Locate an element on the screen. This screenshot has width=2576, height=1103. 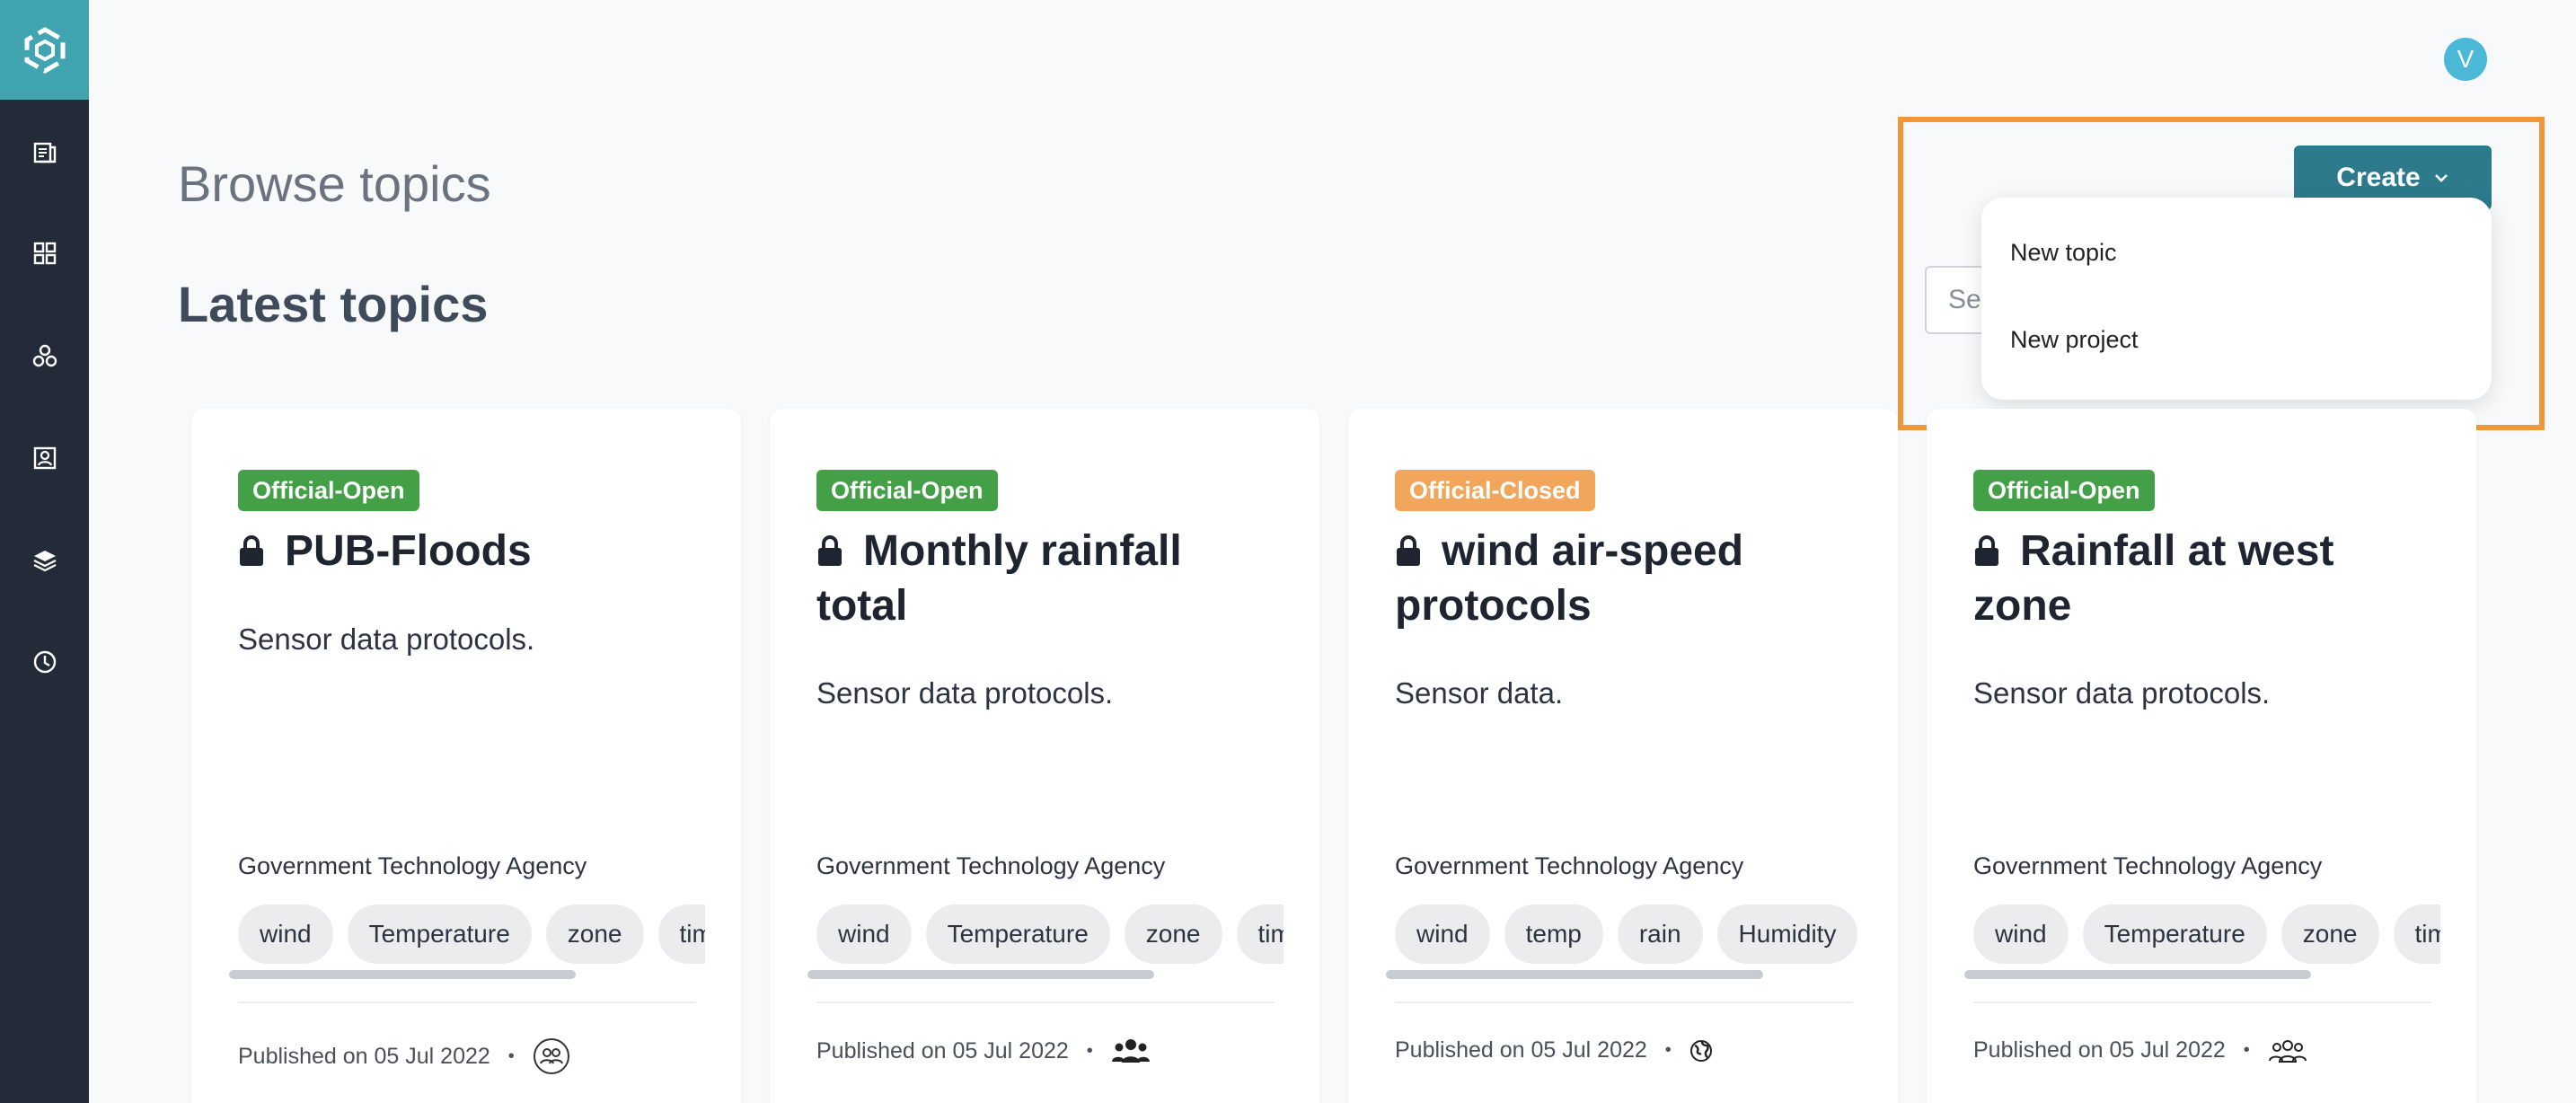
menu-item-new-project: New project is located at coordinates (2074, 340).